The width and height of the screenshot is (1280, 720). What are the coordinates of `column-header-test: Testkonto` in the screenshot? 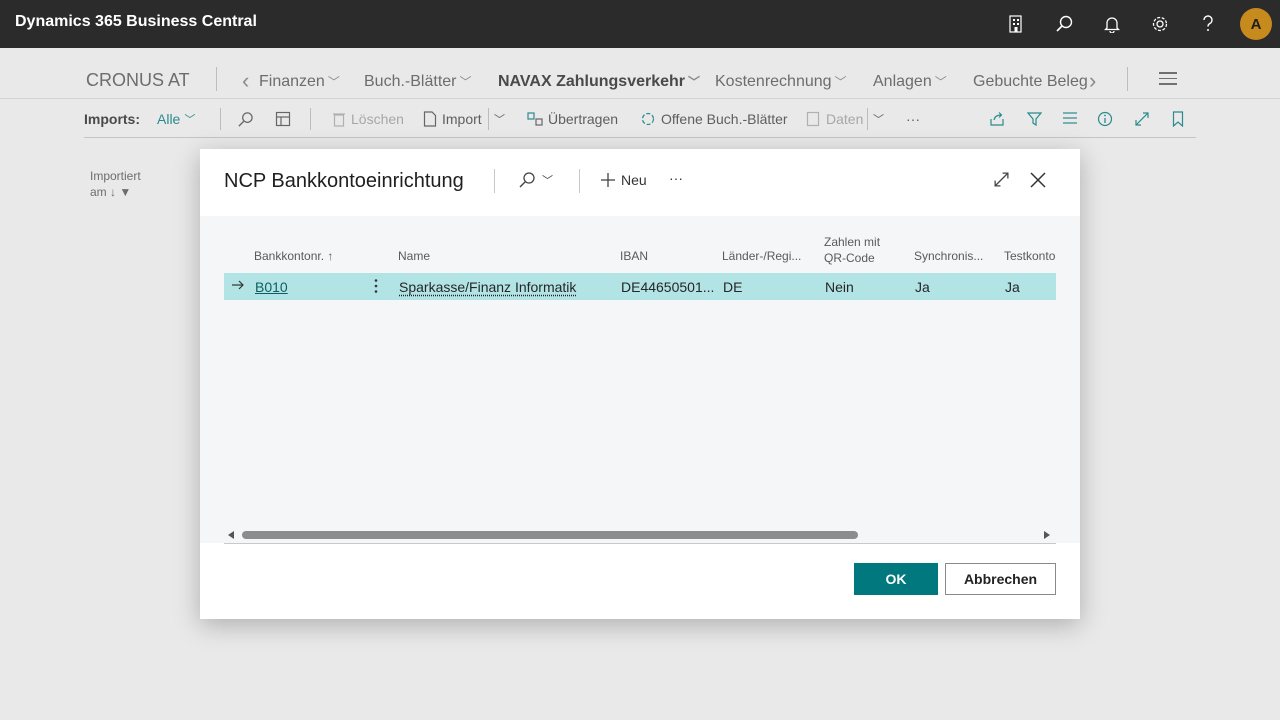 It's located at (1029, 256).